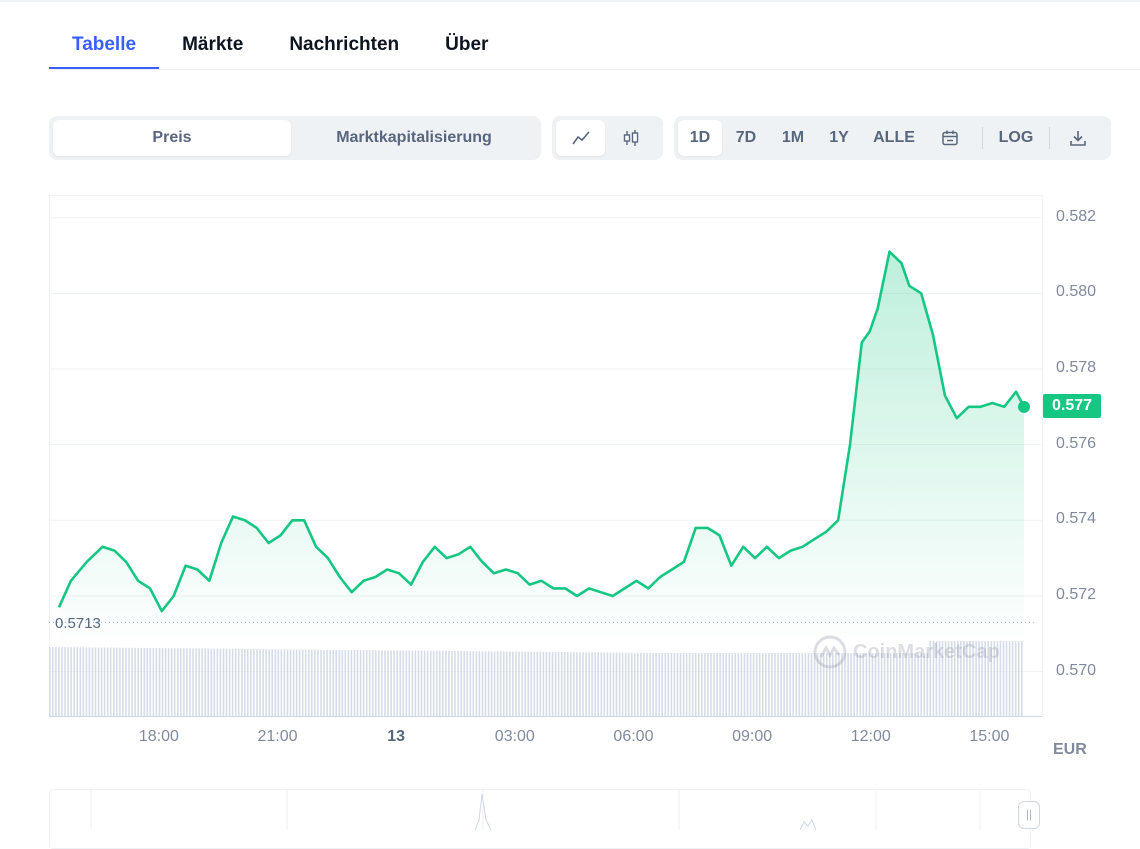 This screenshot has height=849, width=1140. Describe the element at coordinates (540, 819) in the screenshot. I see `range-navigator` at that location.